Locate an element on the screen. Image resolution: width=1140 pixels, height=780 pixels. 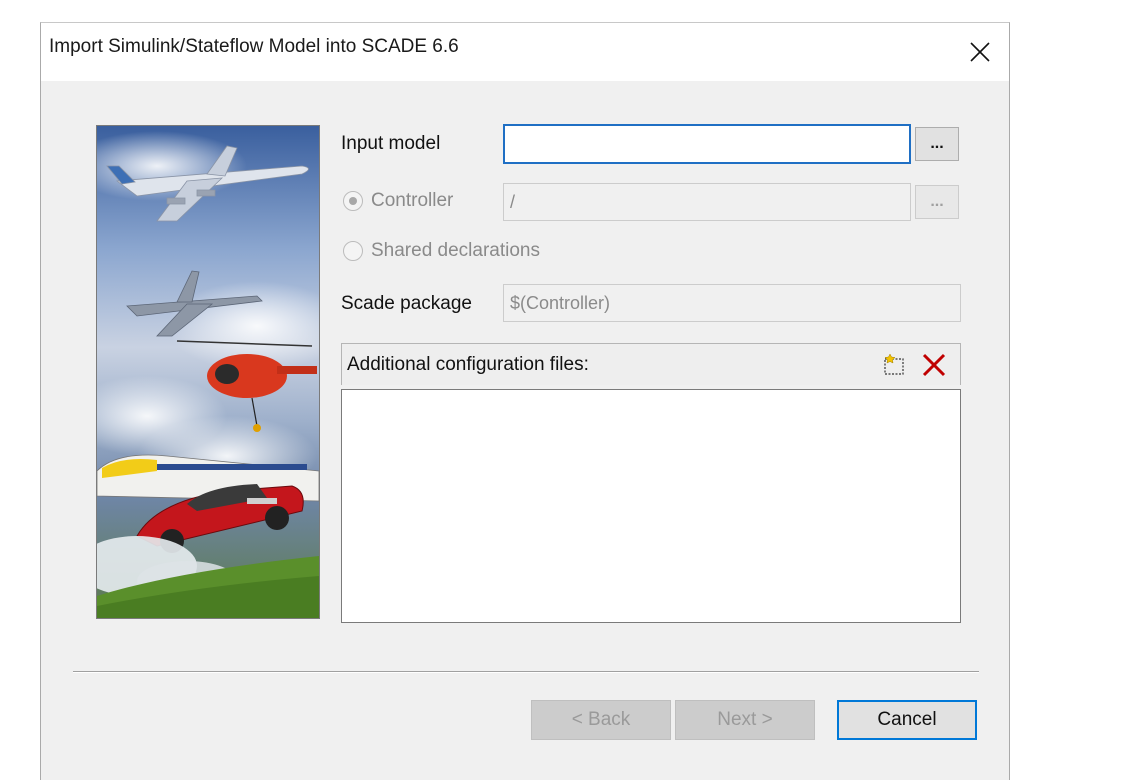
input-model-field is located at coordinates (707, 144).